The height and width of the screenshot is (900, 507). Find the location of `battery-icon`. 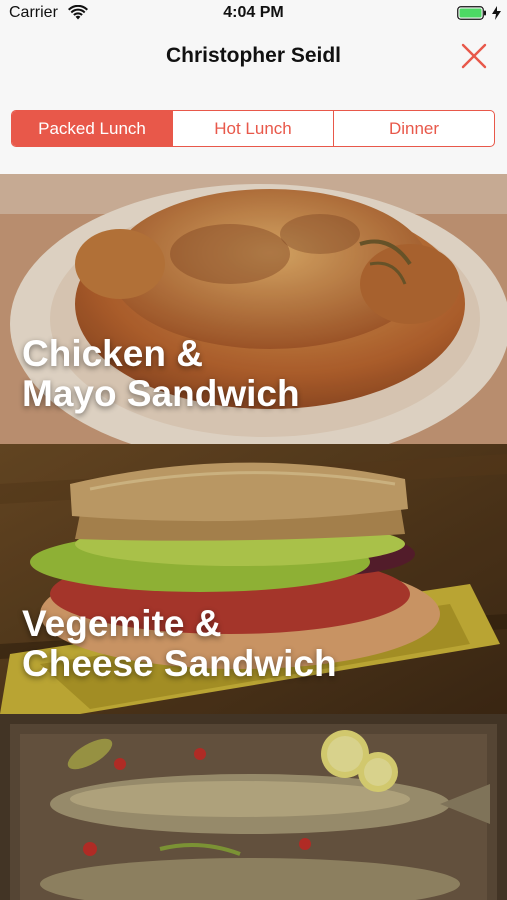

battery-icon is located at coordinates (471, 13).